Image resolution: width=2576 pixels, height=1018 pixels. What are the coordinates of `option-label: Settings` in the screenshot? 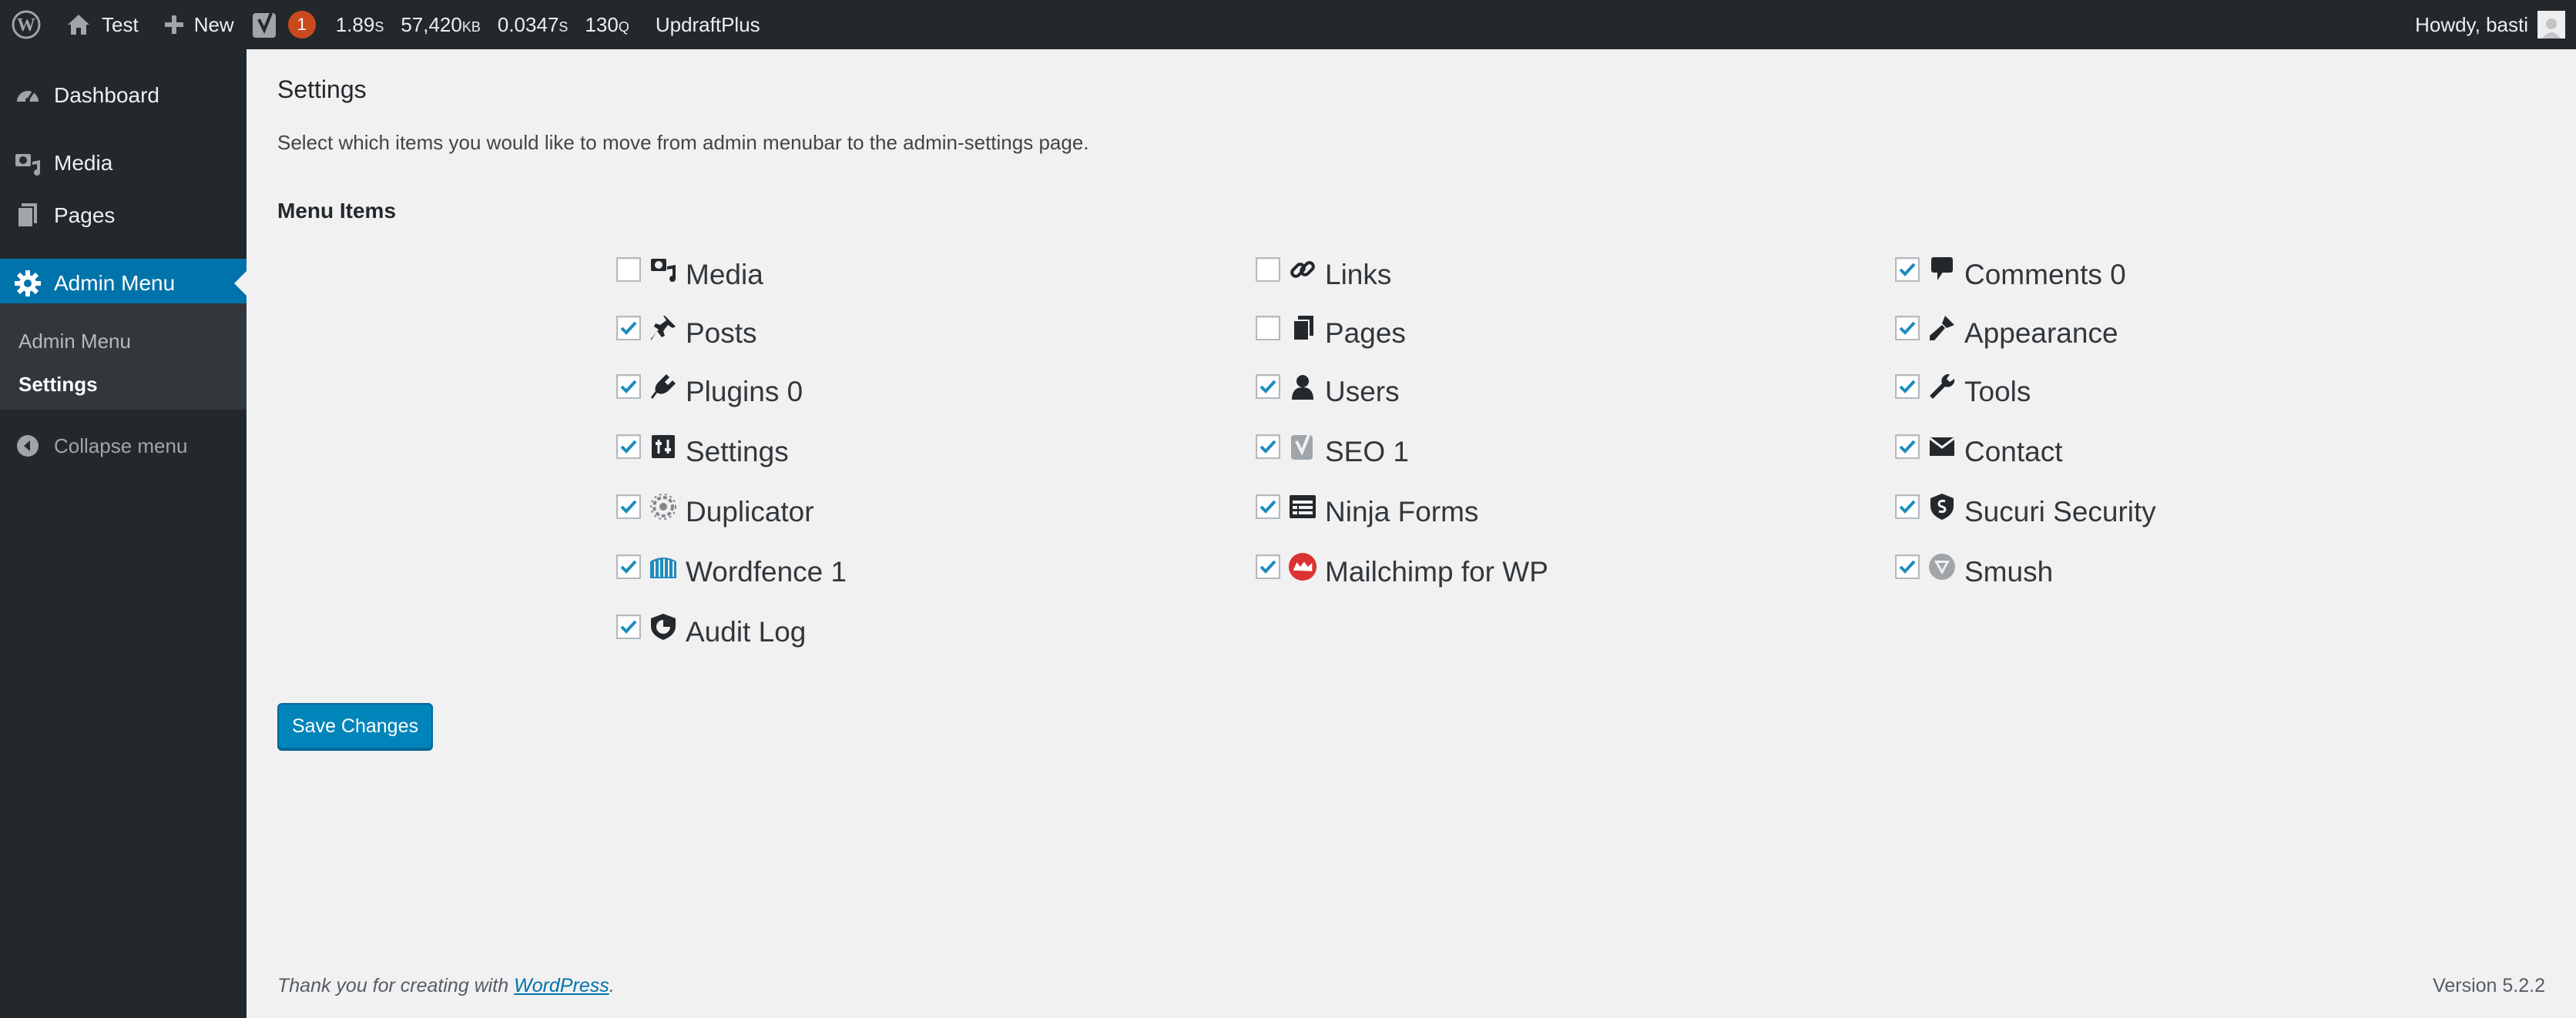 It's located at (737, 451).